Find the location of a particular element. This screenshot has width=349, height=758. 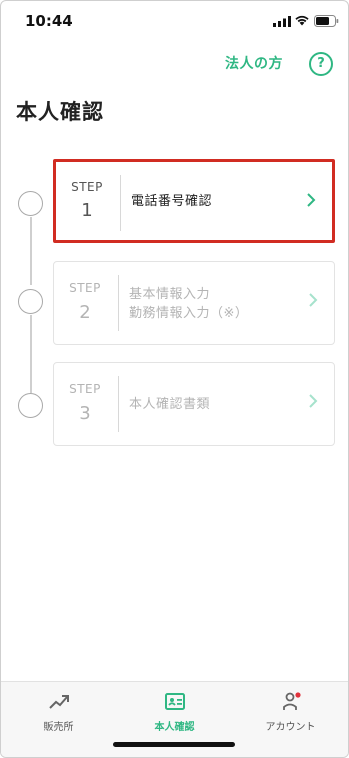

step-1-indicator is located at coordinates (30, 203).